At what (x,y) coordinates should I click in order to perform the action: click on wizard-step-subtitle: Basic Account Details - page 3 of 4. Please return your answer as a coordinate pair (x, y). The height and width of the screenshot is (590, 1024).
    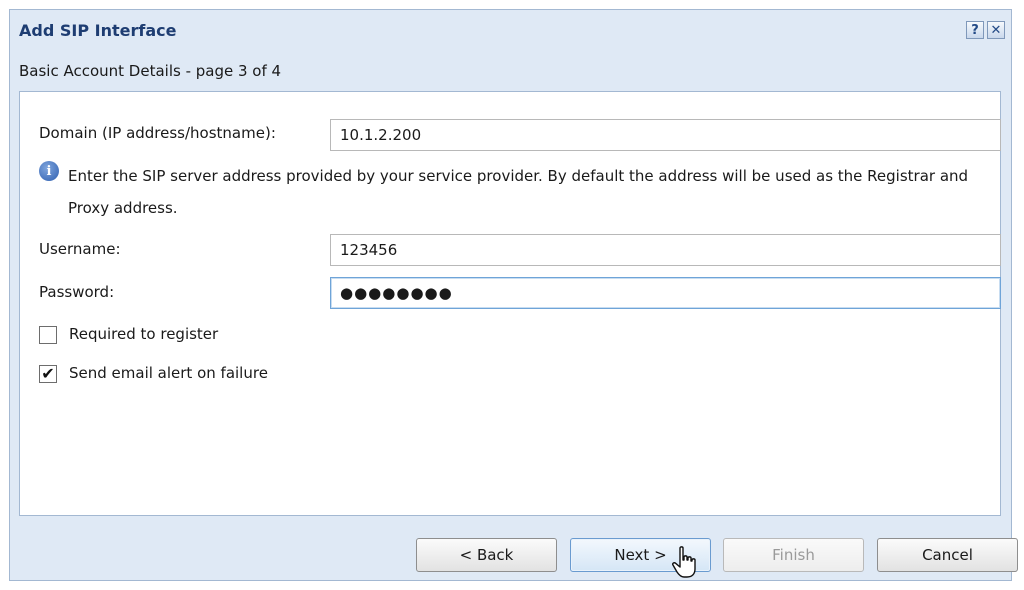
    Looking at the image, I should click on (150, 71).